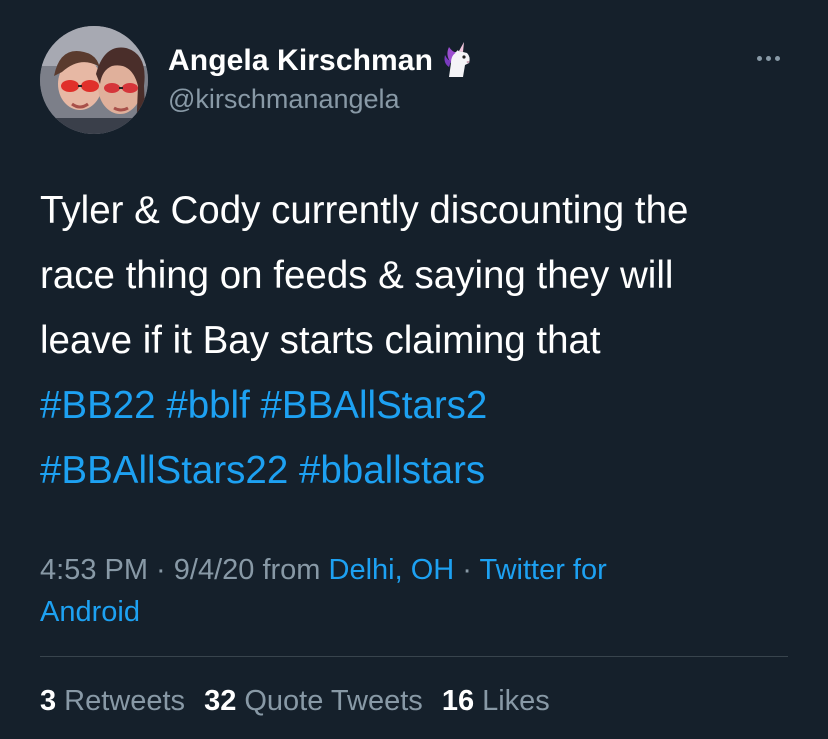 The image size is (828, 739). I want to click on divider, so click(414, 656).